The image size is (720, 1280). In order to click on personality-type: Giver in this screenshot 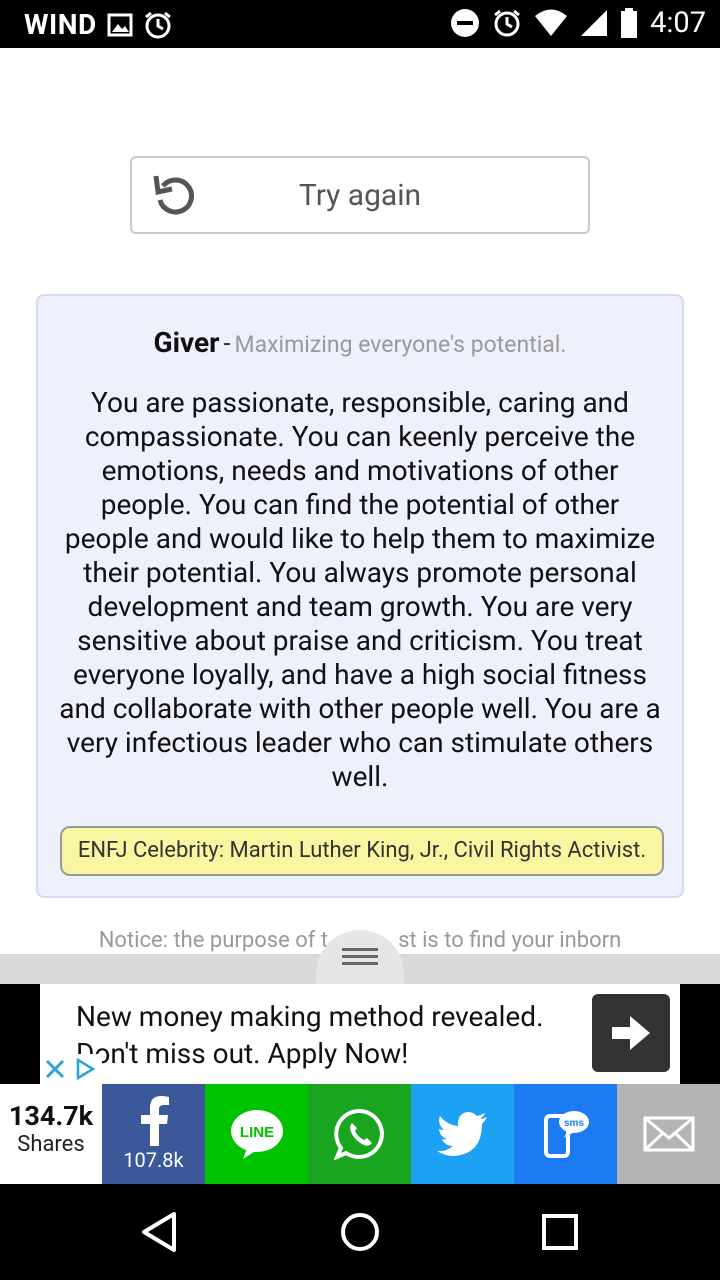, I will do `click(186, 342)`.